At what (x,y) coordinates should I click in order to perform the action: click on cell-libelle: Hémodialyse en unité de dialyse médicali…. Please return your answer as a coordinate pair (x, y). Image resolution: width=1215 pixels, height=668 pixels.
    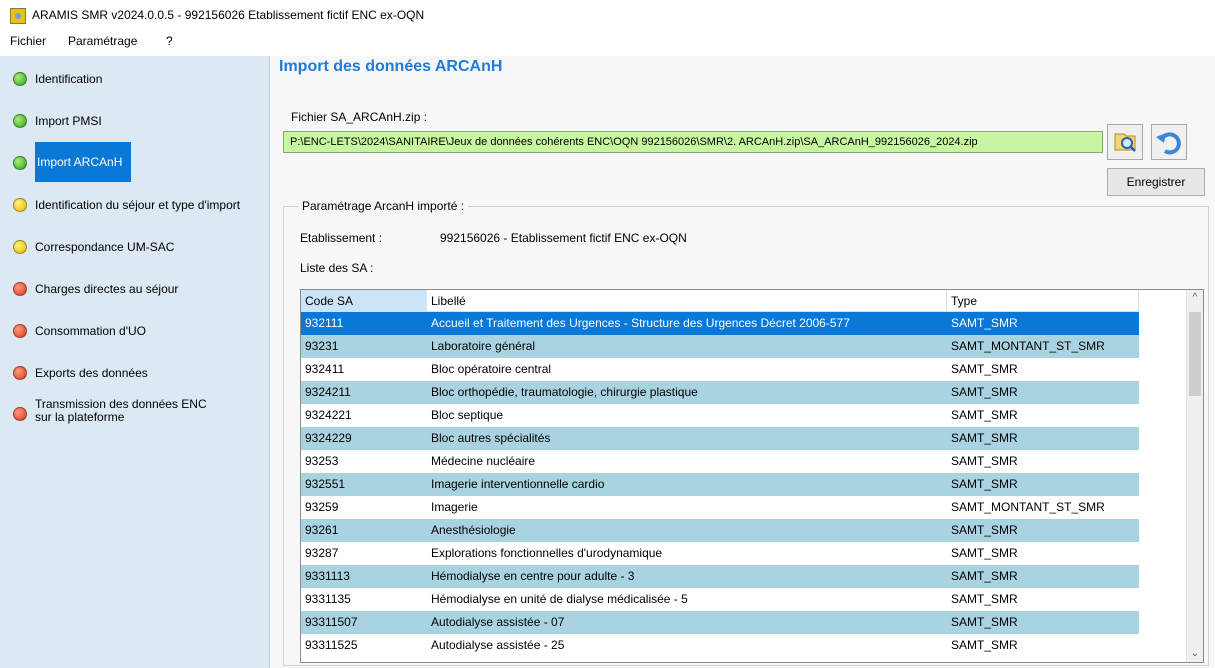
    Looking at the image, I should click on (559, 599).